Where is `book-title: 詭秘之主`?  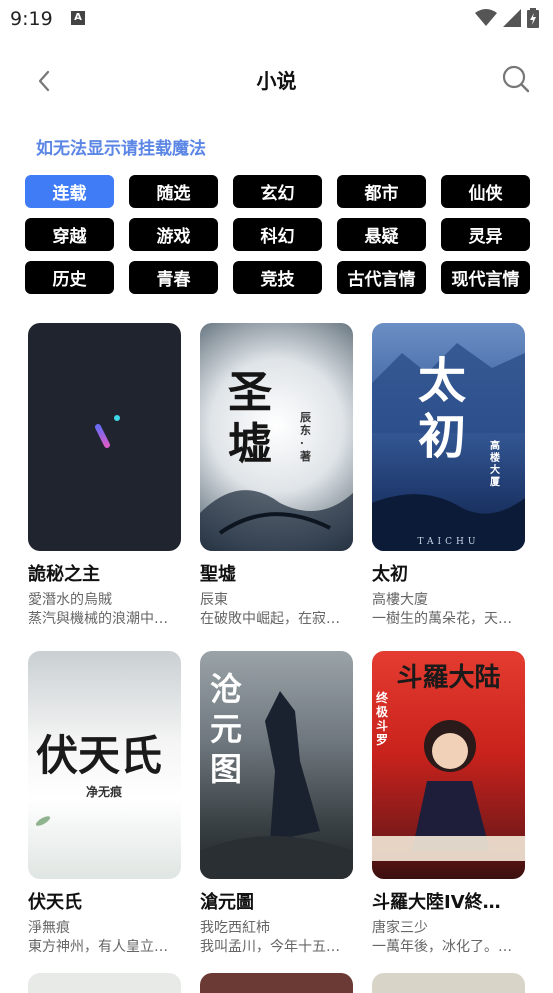
book-title: 詭秘之主 is located at coordinates (64, 574).